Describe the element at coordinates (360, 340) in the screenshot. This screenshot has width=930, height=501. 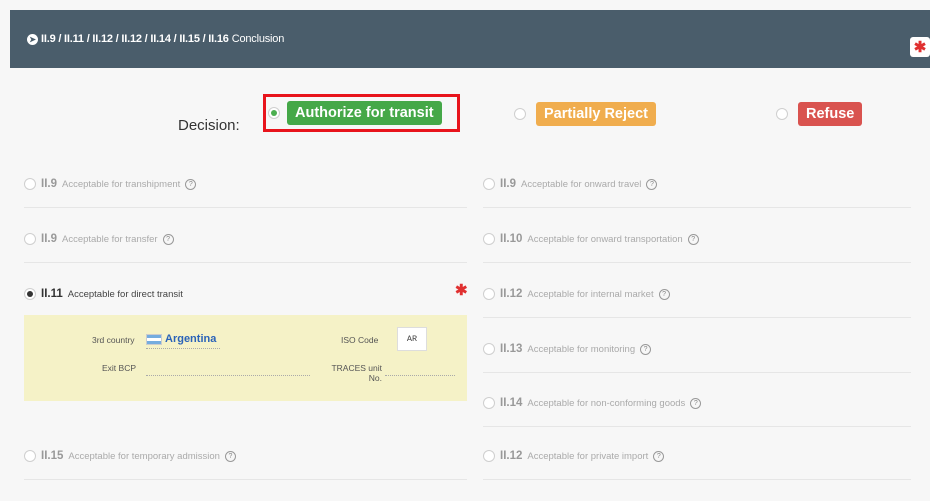
I see `iso-code-label: ISO Code` at that location.